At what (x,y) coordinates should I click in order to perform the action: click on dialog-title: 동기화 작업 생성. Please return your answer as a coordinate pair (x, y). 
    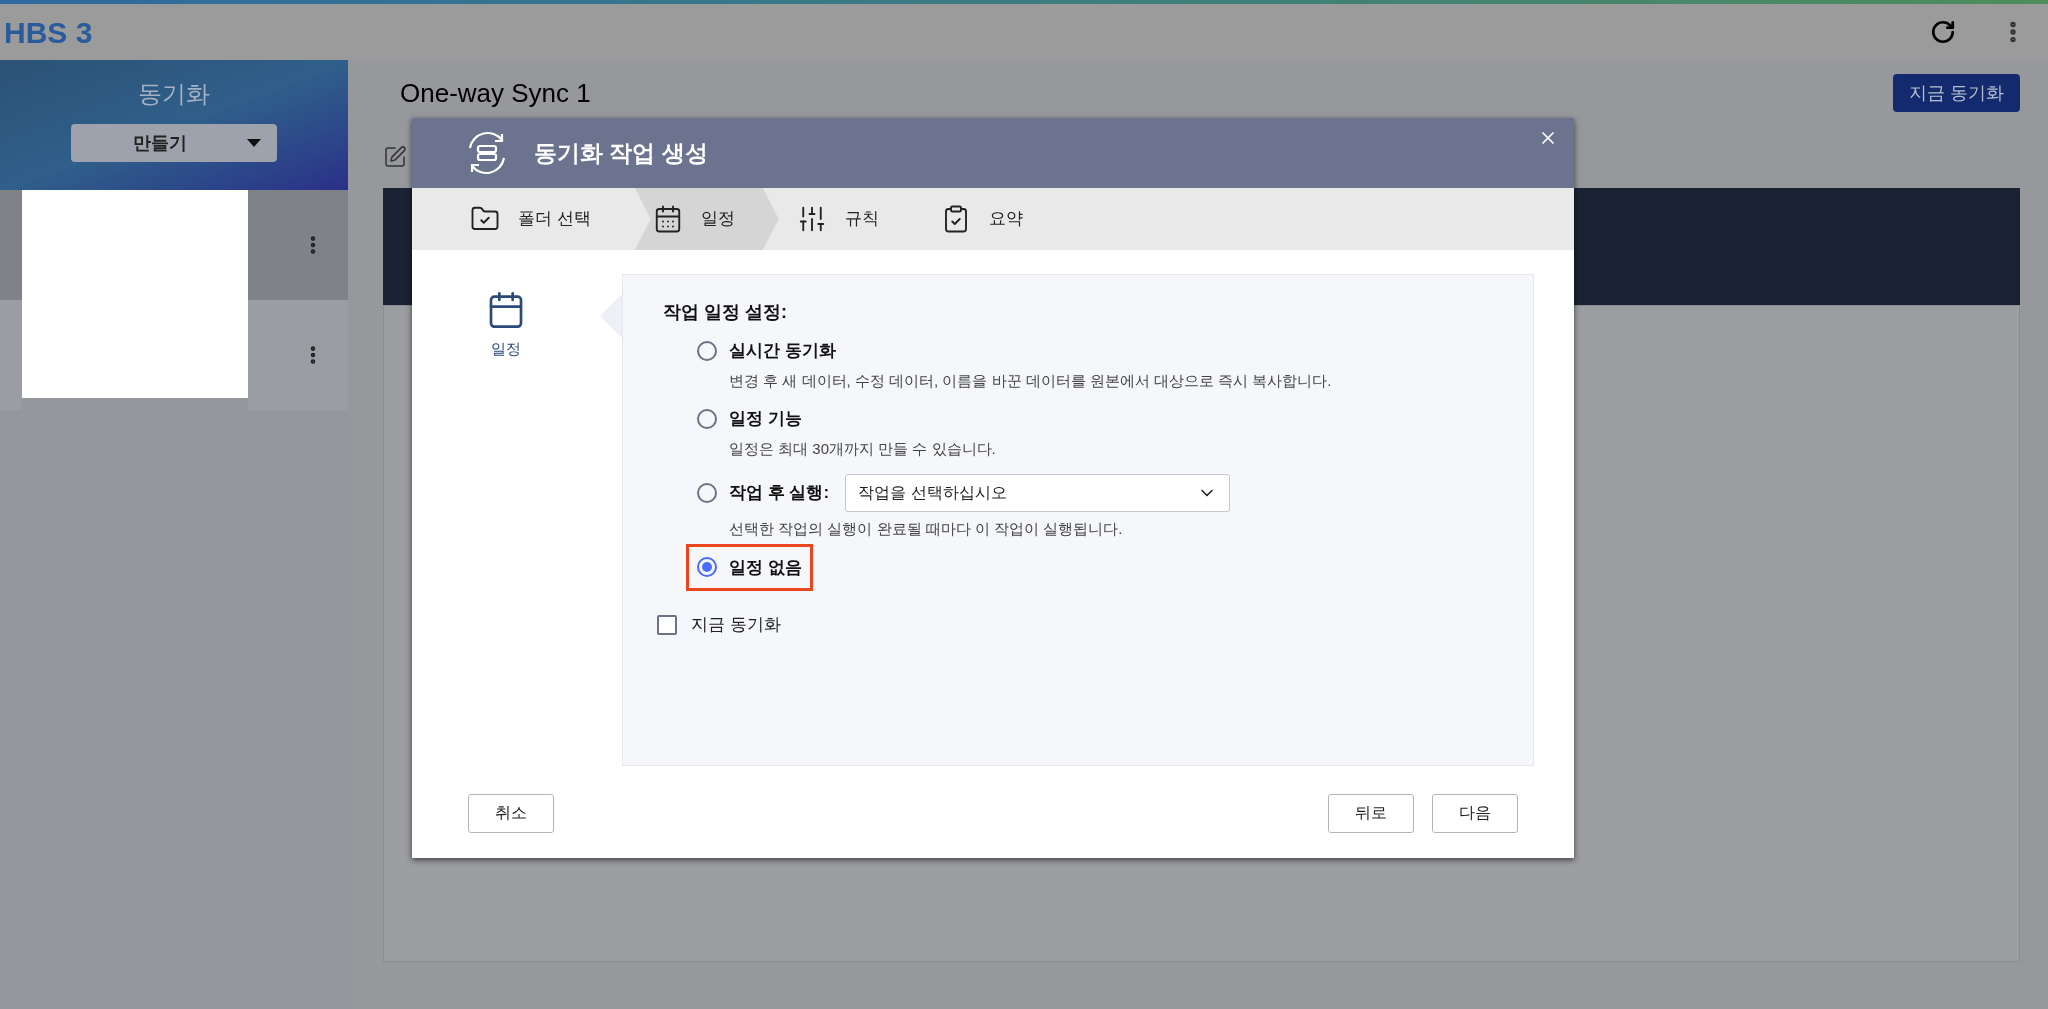
    Looking at the image, I should click on (621, 153).